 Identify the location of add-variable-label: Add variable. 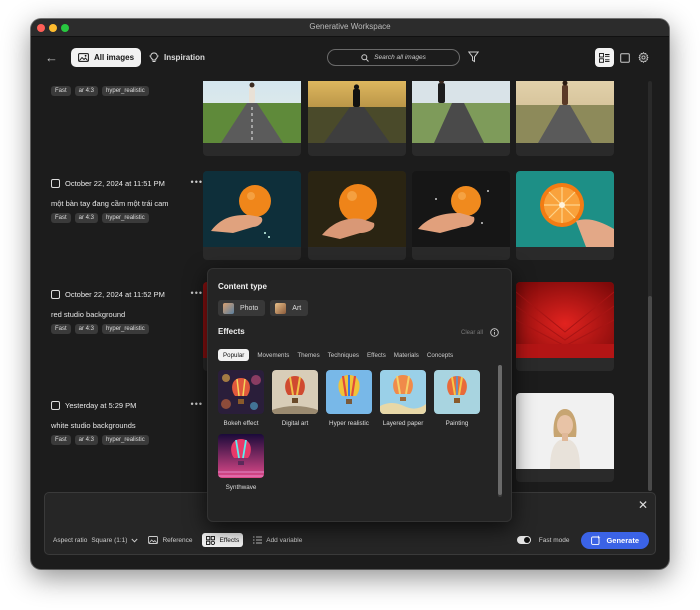
(284, 540).